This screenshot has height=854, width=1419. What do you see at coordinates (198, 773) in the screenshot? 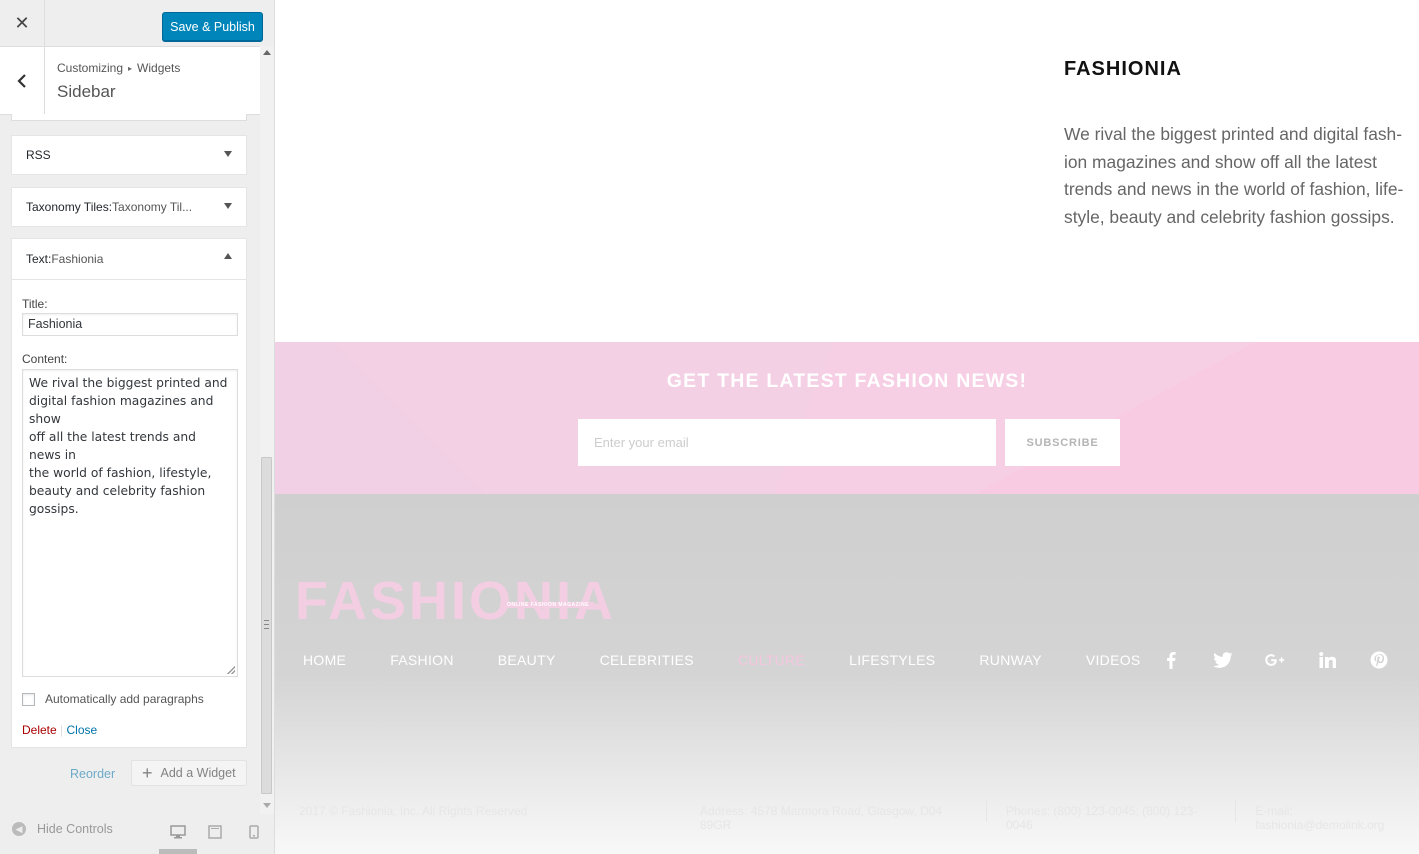
I see `add-widget-label: Add a Widget` at bounding box center [198, 773].